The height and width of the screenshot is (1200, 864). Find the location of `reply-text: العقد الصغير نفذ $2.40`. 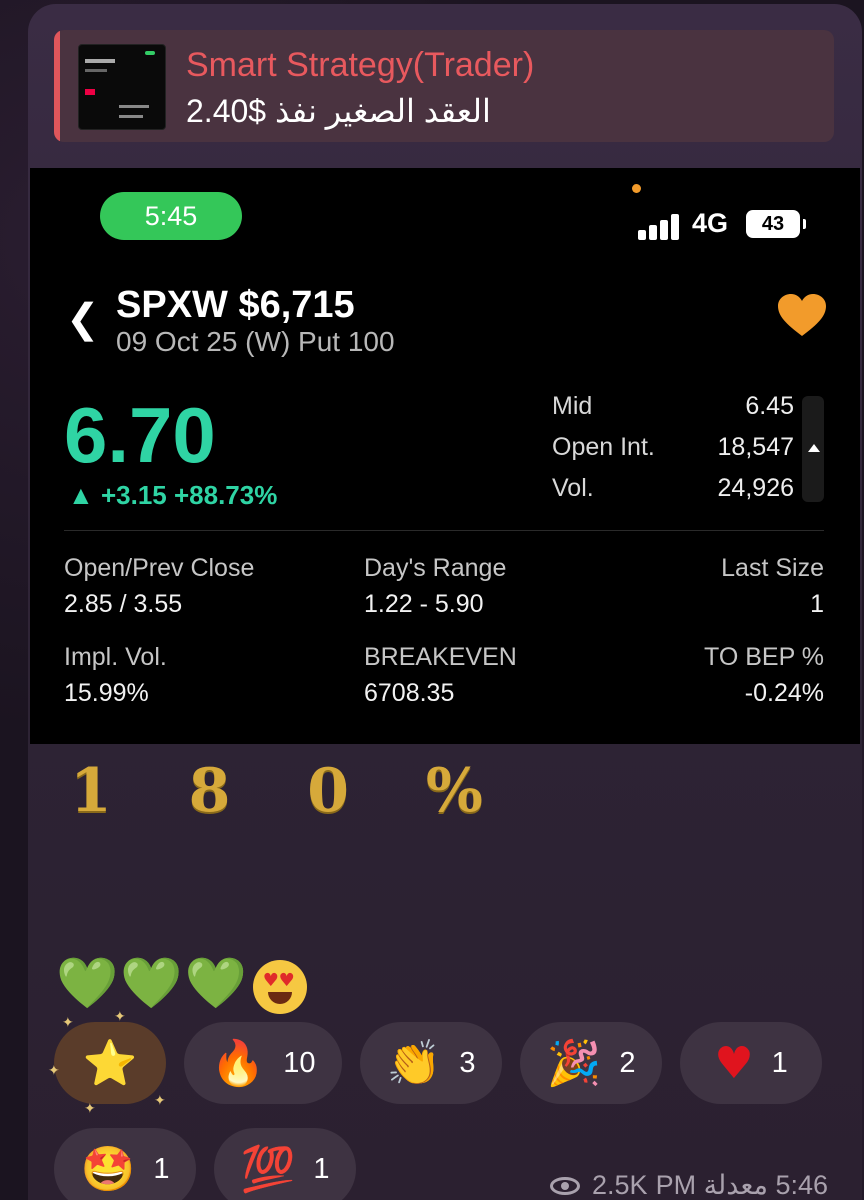

reply-text: العقد الصغير نفذ $2.40 is located at coordinates (338, 111).